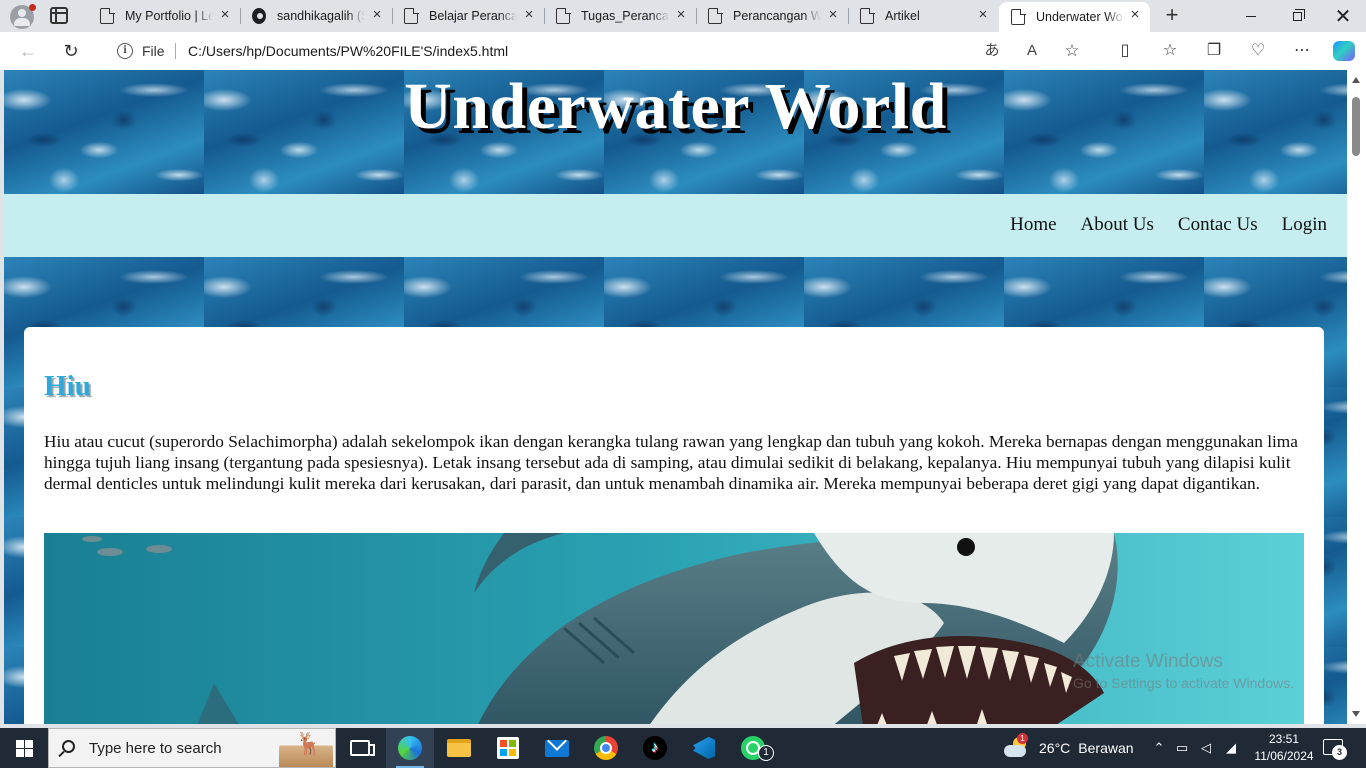 The width and height of the screenshot is (1366, 768). Describe the element at coordinates (67, 386) in the screenshot. I see `article-heading: Hiu` at that location.